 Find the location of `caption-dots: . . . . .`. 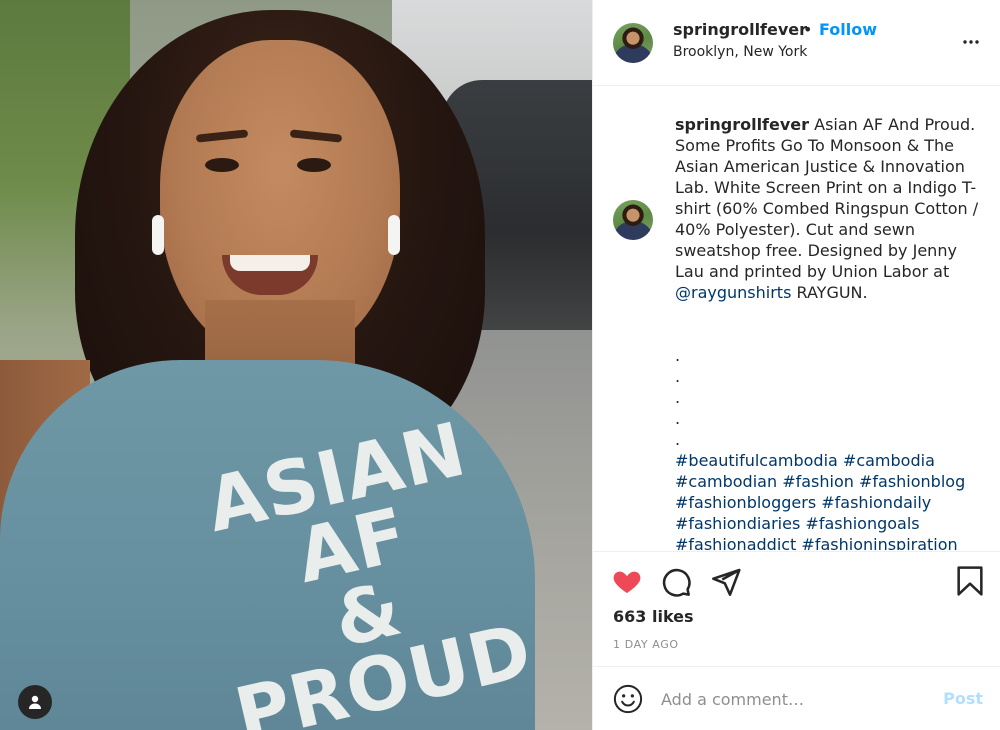

caption-dots: . . . . . is located at coordinates (830, 397).